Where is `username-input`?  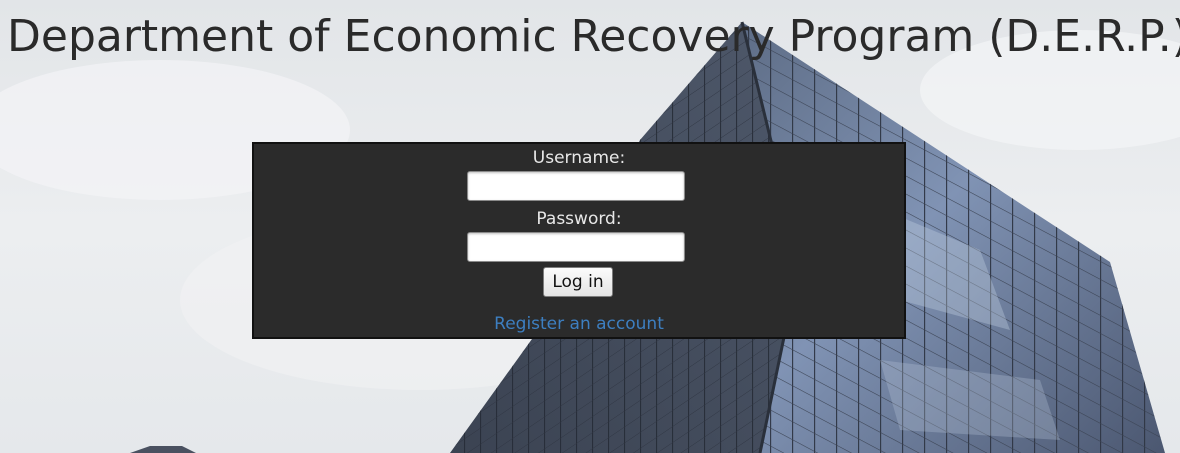
username-input is located at coordinates (576, 186).